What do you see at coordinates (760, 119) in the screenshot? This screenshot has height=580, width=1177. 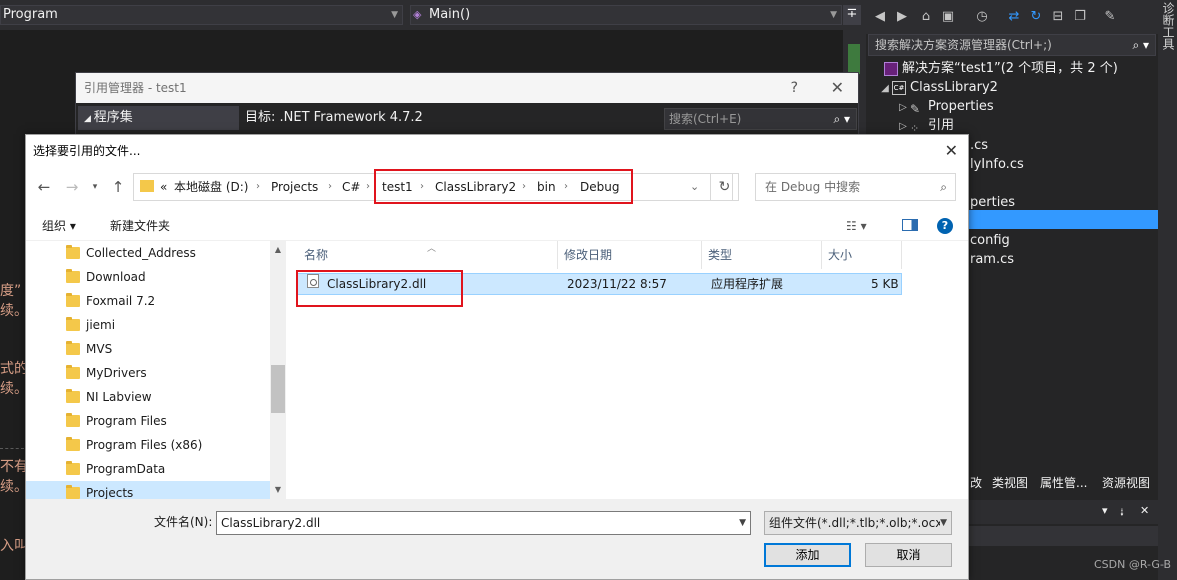 I see `reference-search-input: 搜索(Ctrl+E) ⌕ ▾` at bounding box center [760, 119].